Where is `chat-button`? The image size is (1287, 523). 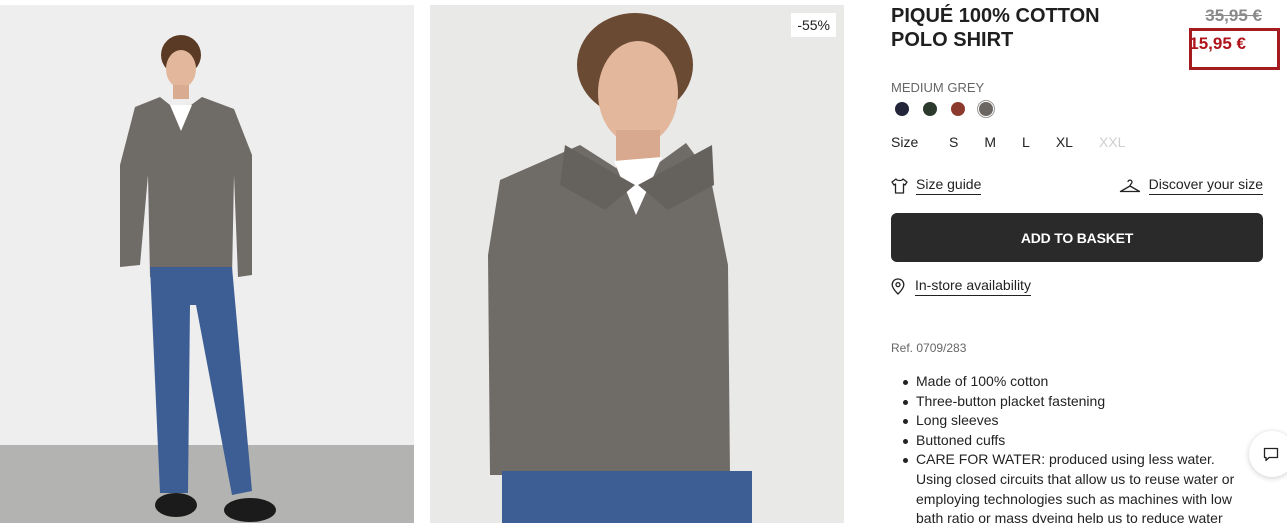
chat-button is located at coordinates (1268, 454).